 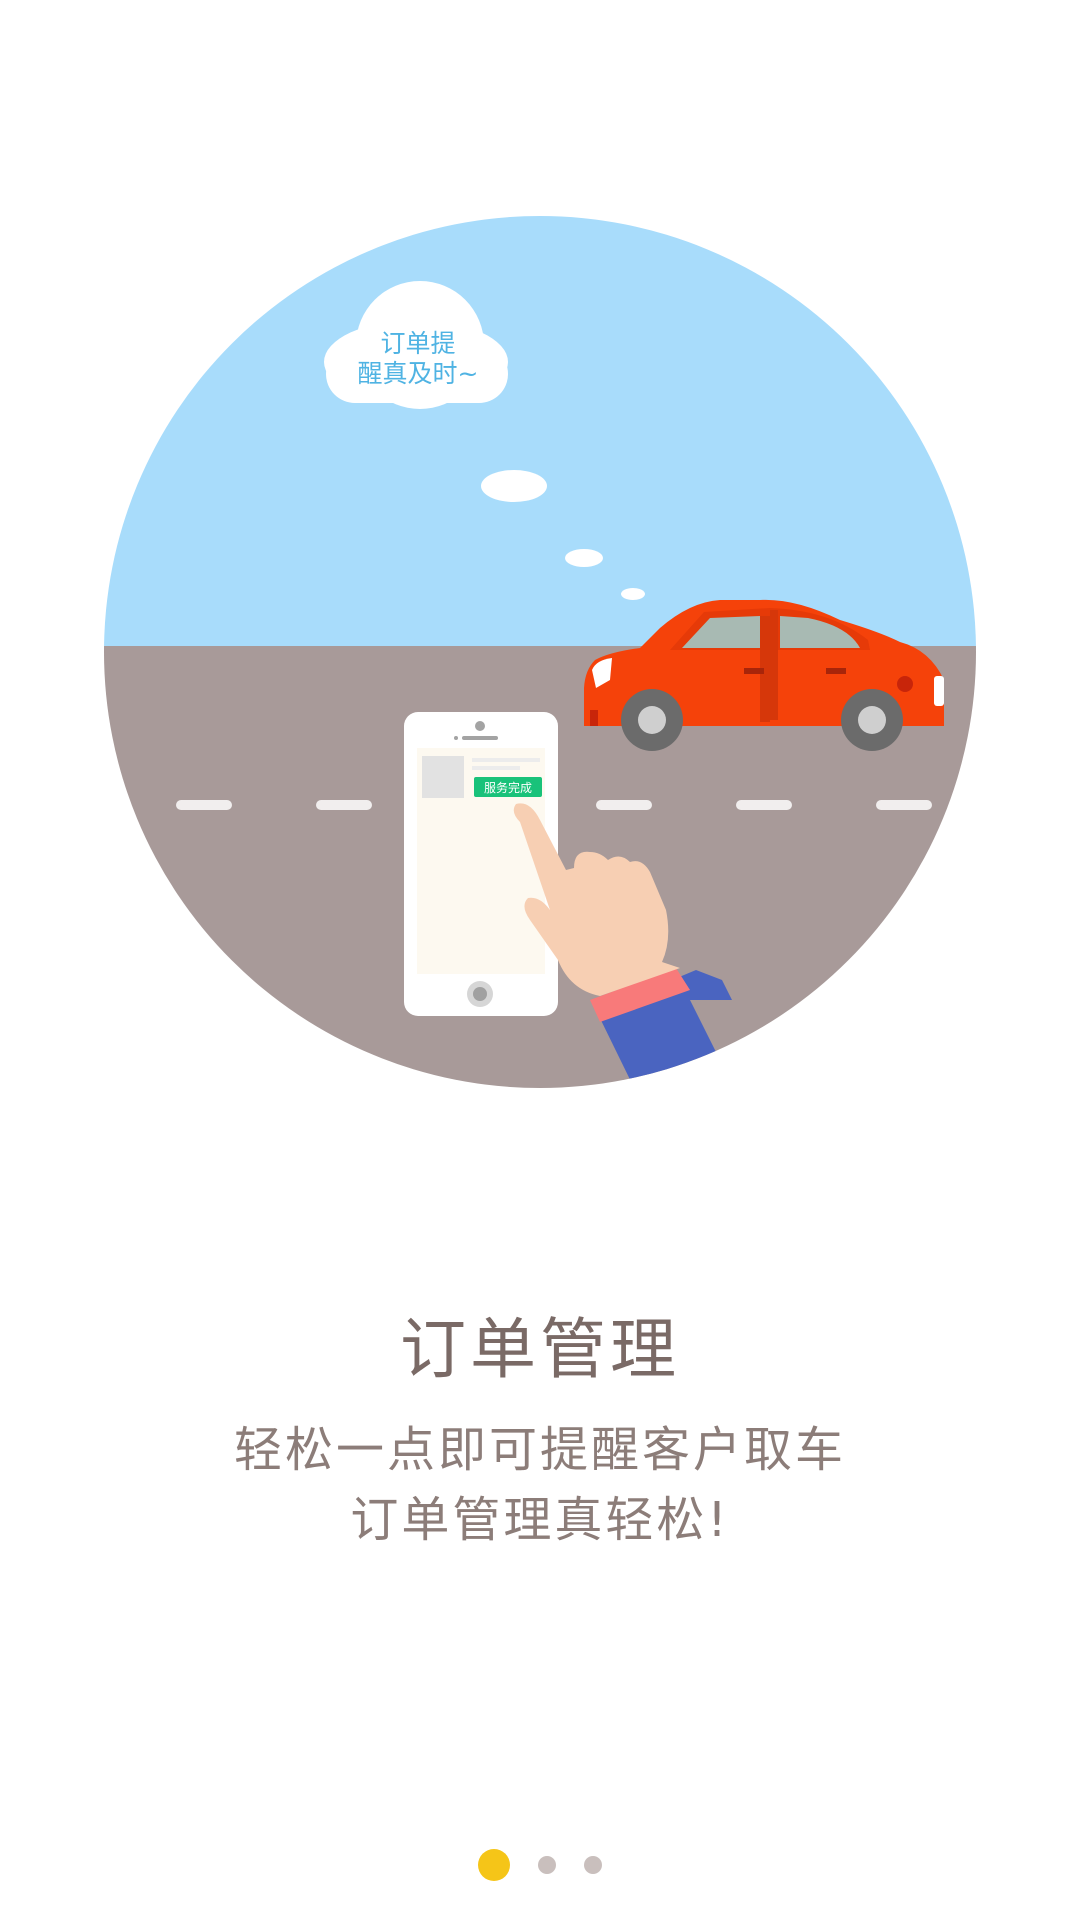 I want to click on thought-bubble-medium, so click(x=584, y=558).